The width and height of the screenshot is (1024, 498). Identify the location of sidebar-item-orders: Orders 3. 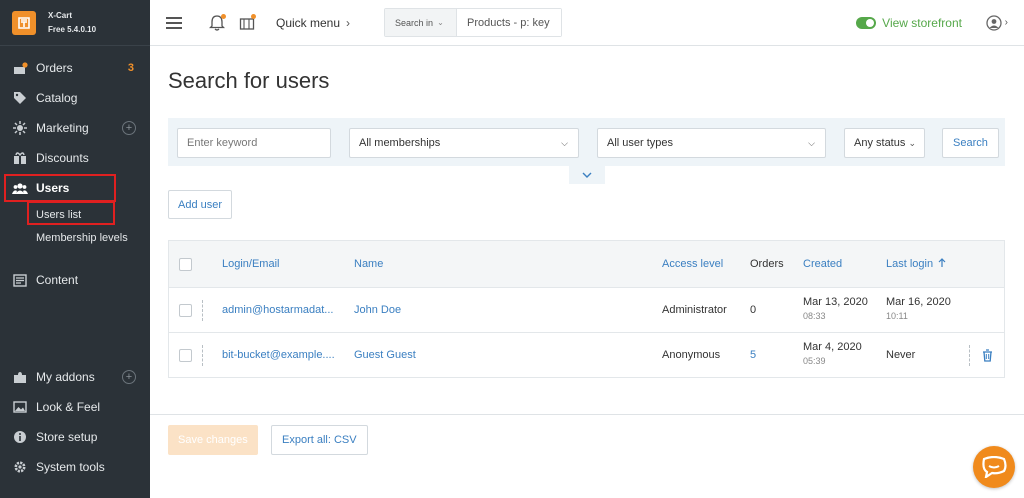
(75, 68).